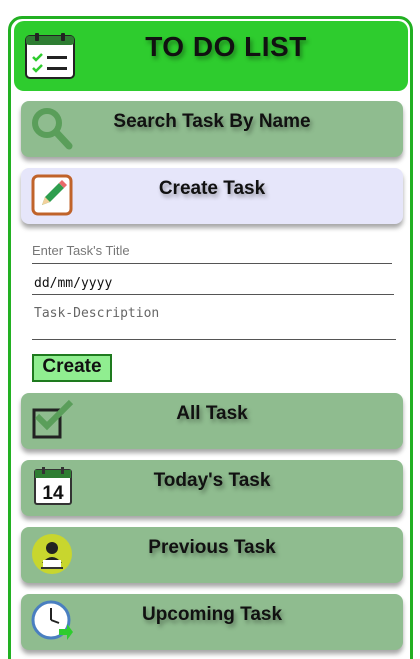  I want to click on task-date-input: dd/mm/yyyy, so click(214, 283).